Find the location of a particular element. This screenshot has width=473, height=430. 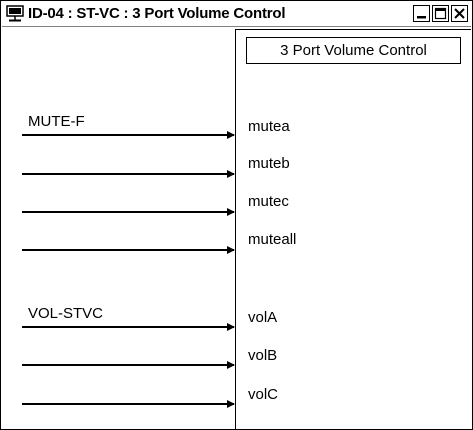

window-title: ID-04 : ST-VC : 3 Port Volume Control is located at coordinates (157, 13).